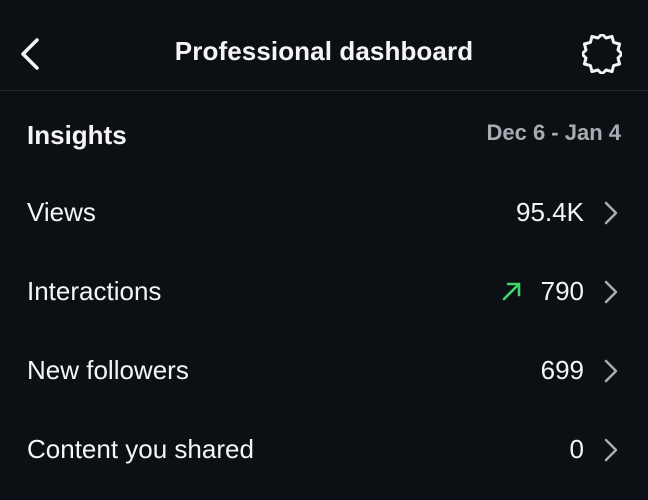 This screenshot has height=500, width=648. I want to click on date-range: Dec 6 - Jan 4, so click(553, 133).